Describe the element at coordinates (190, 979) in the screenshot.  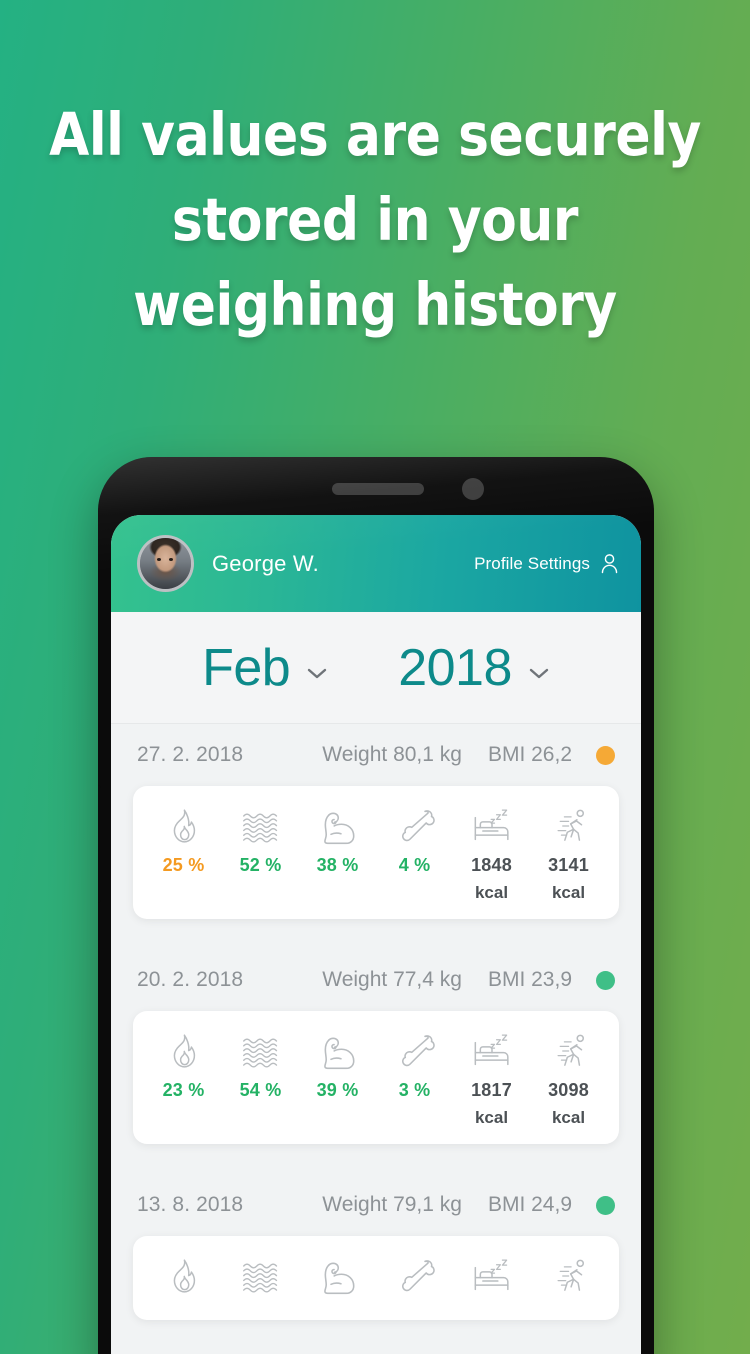
I see `entry-date: 20. 2. 2018` at that location.